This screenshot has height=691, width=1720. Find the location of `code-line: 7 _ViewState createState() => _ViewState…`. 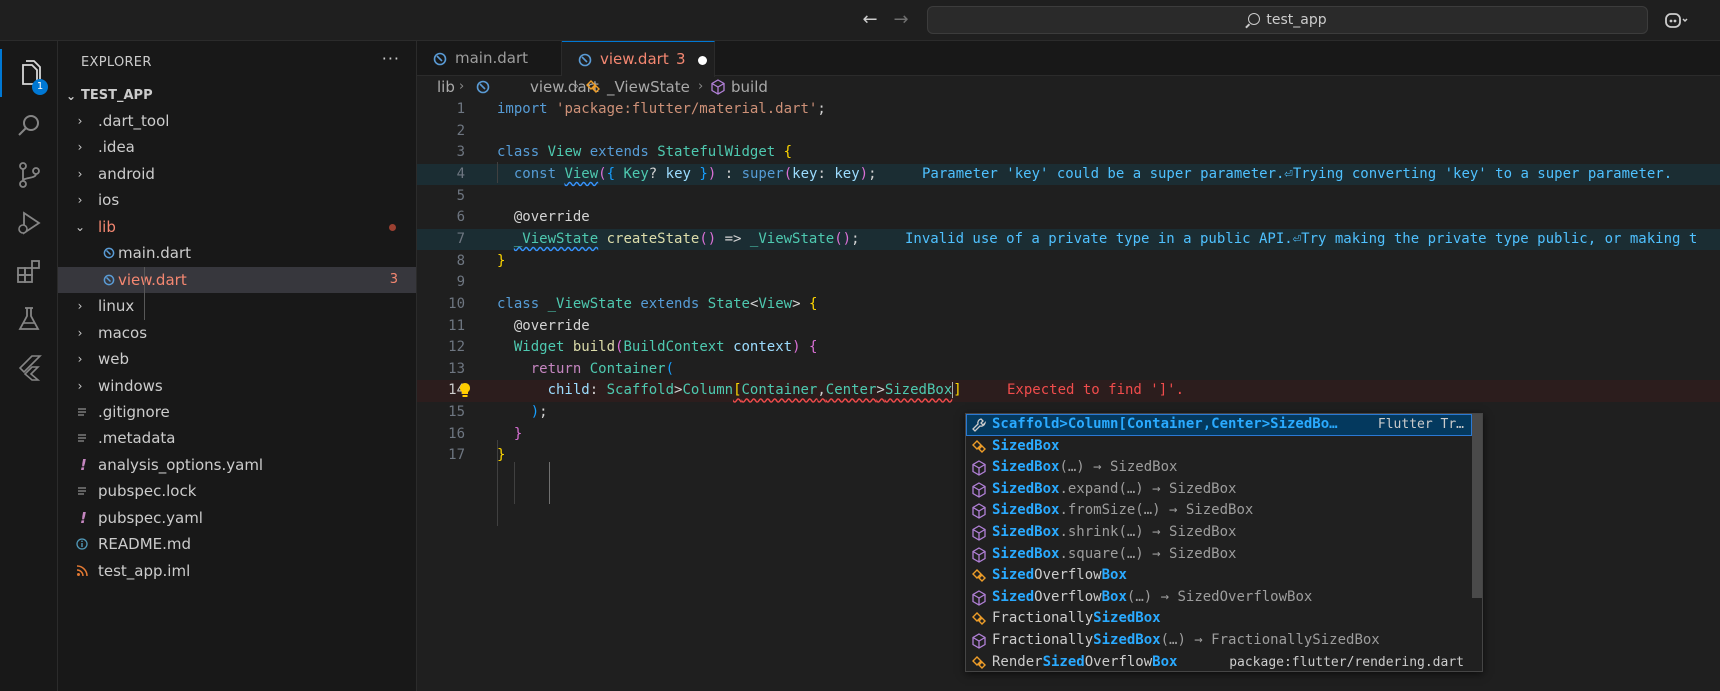

code-line: 7 _ViewState createState() => _ViewState… is located at coordinates (1068, 239).